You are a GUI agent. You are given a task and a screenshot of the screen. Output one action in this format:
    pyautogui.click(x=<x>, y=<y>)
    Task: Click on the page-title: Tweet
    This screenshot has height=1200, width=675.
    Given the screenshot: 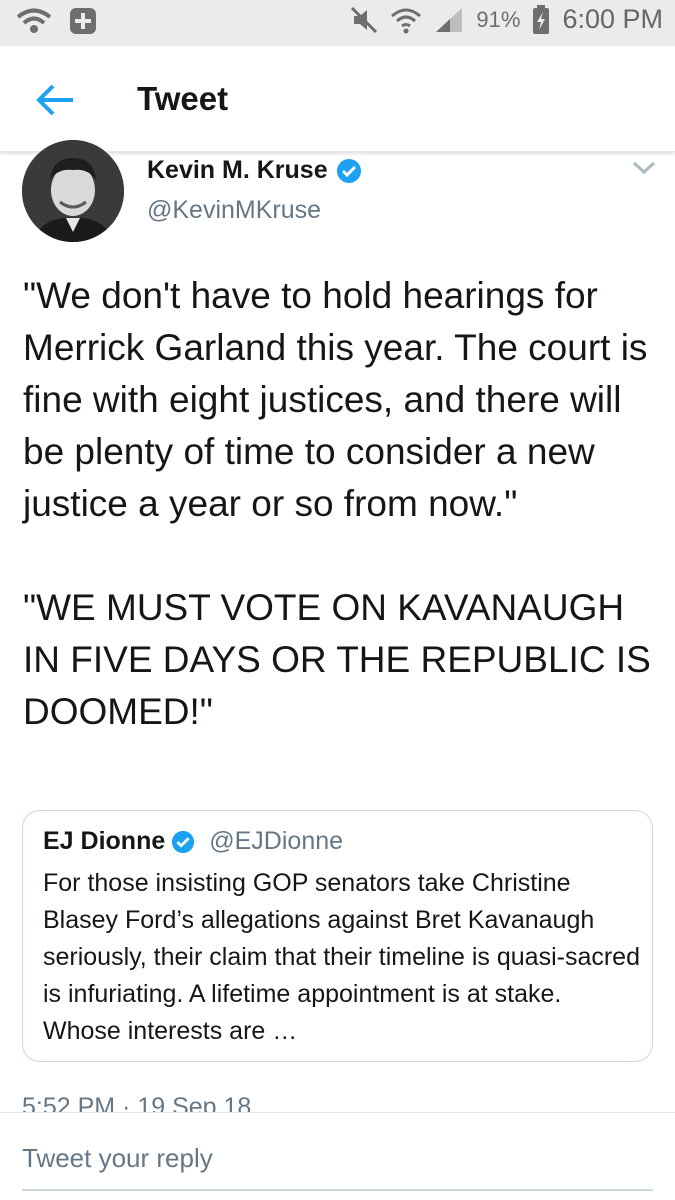 What is the action you would take?
    pyautogui.click(x=183, y=98)
    